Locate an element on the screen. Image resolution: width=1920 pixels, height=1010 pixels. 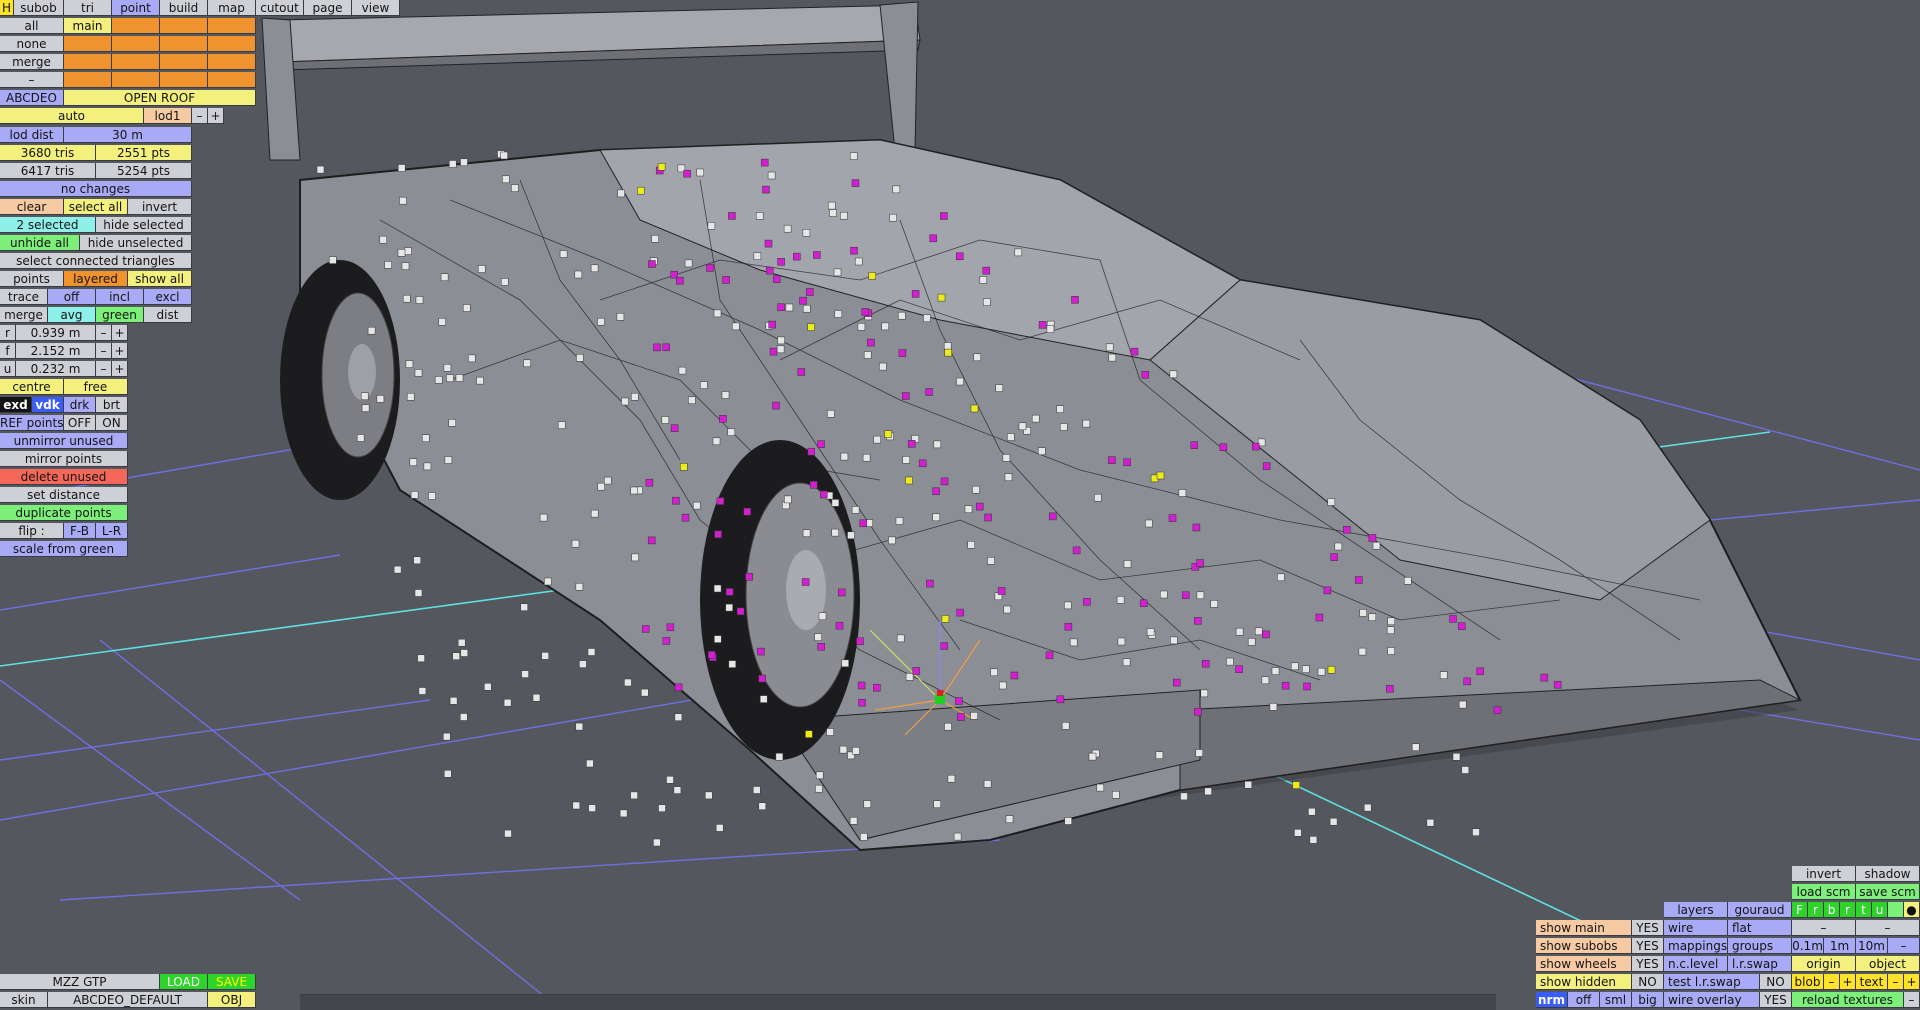
merge-dist-button: dist is located at coordinates (168, 315).